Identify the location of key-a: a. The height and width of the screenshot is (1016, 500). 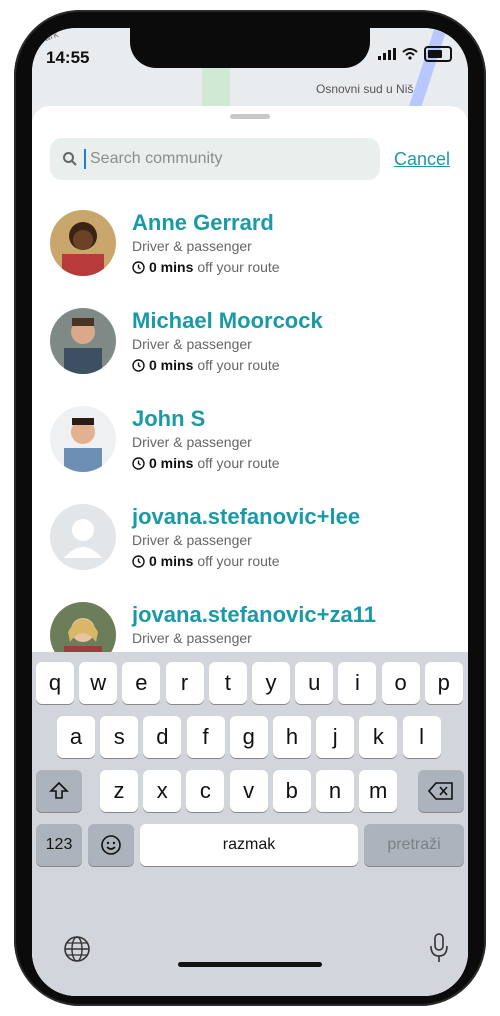
(76, 737).